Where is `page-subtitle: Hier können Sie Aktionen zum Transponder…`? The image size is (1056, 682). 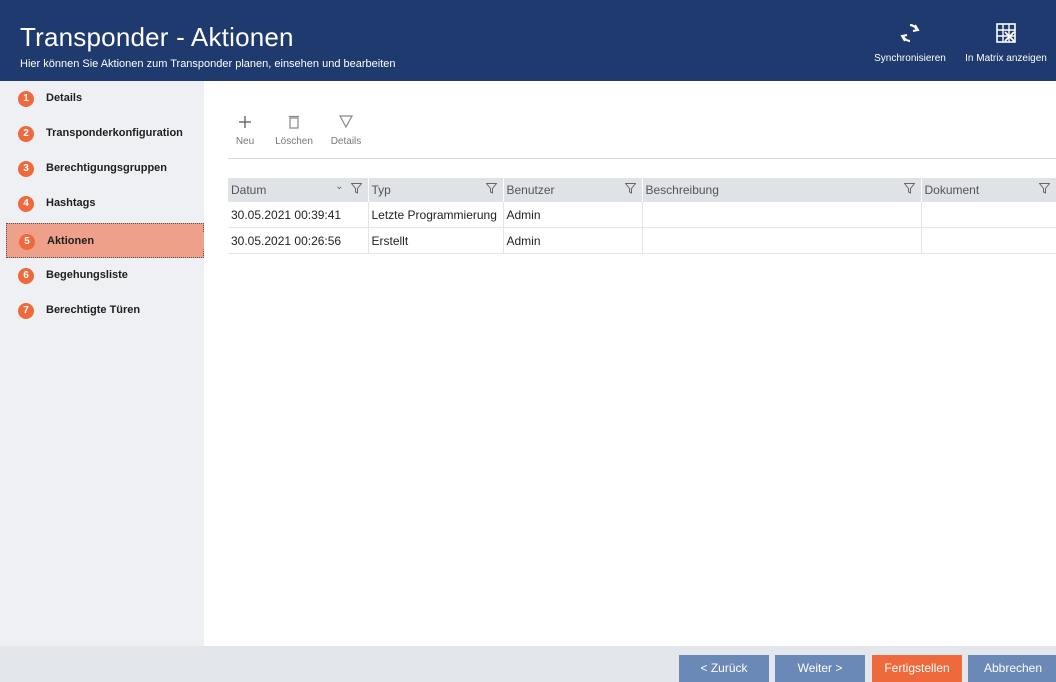
page-subtitle: Hier können Sie Aktionen zum Transponder… is located at coordinates (208, 64).